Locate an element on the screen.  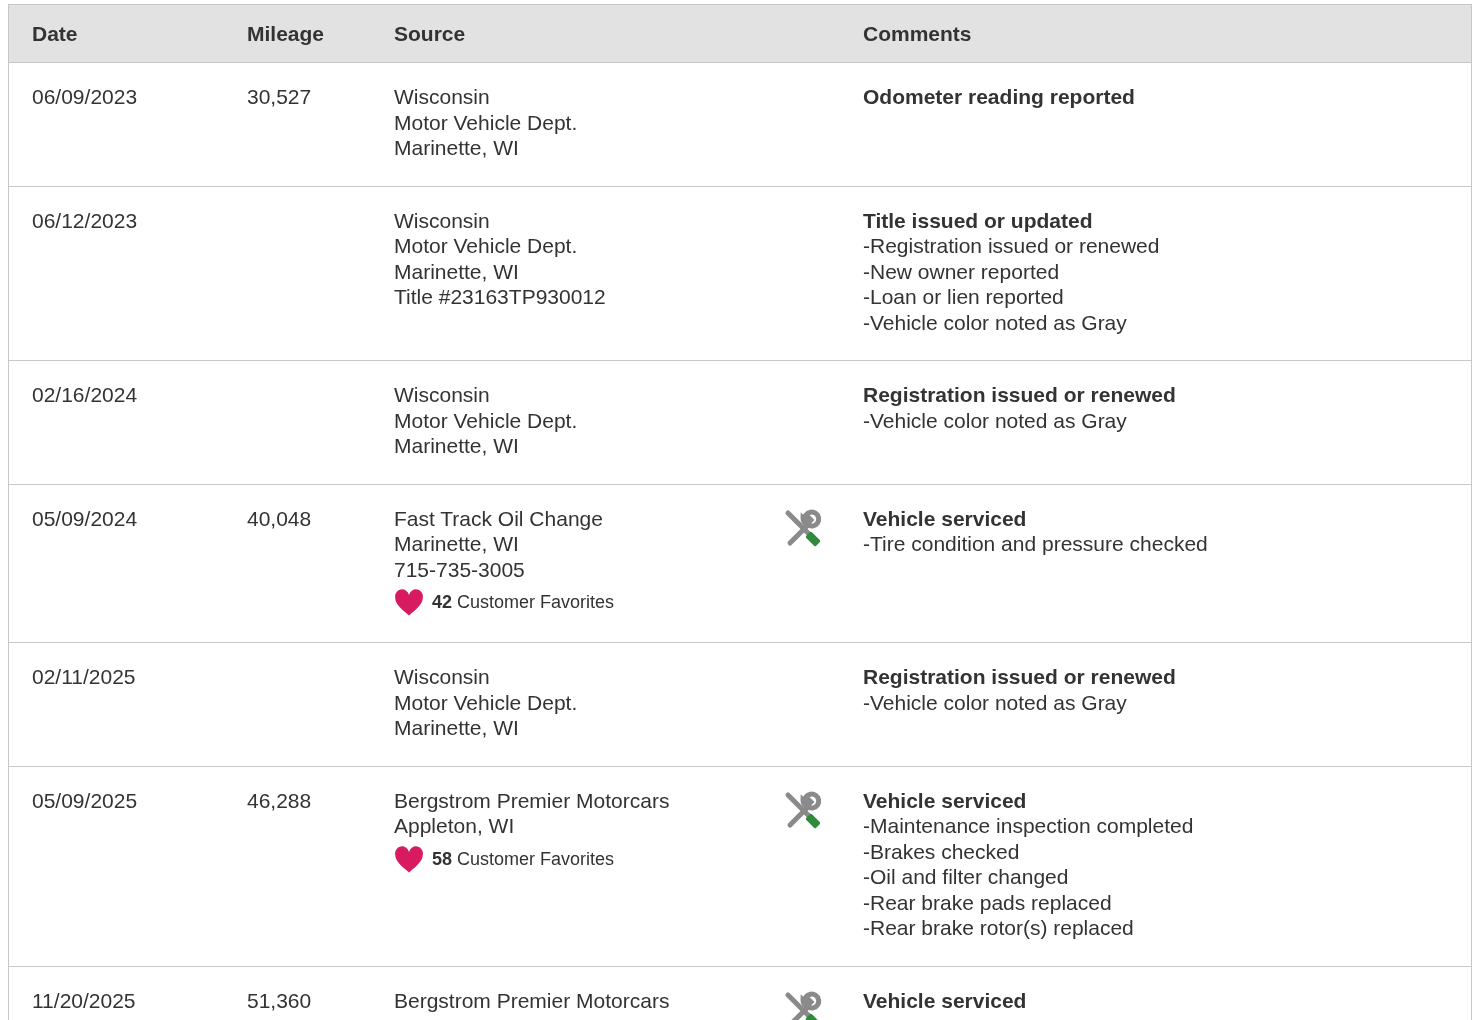
date-cell-text: 05/09/2024 is located at coordinates (85, 518).